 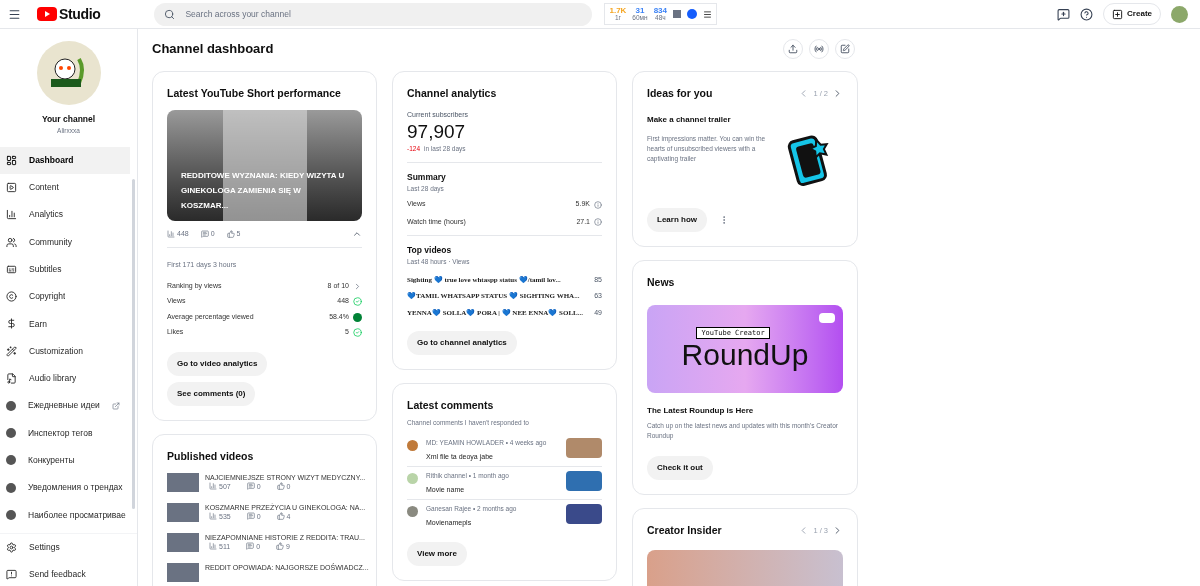 I want to click on widget-value: 834, so click(x=660, y=10).